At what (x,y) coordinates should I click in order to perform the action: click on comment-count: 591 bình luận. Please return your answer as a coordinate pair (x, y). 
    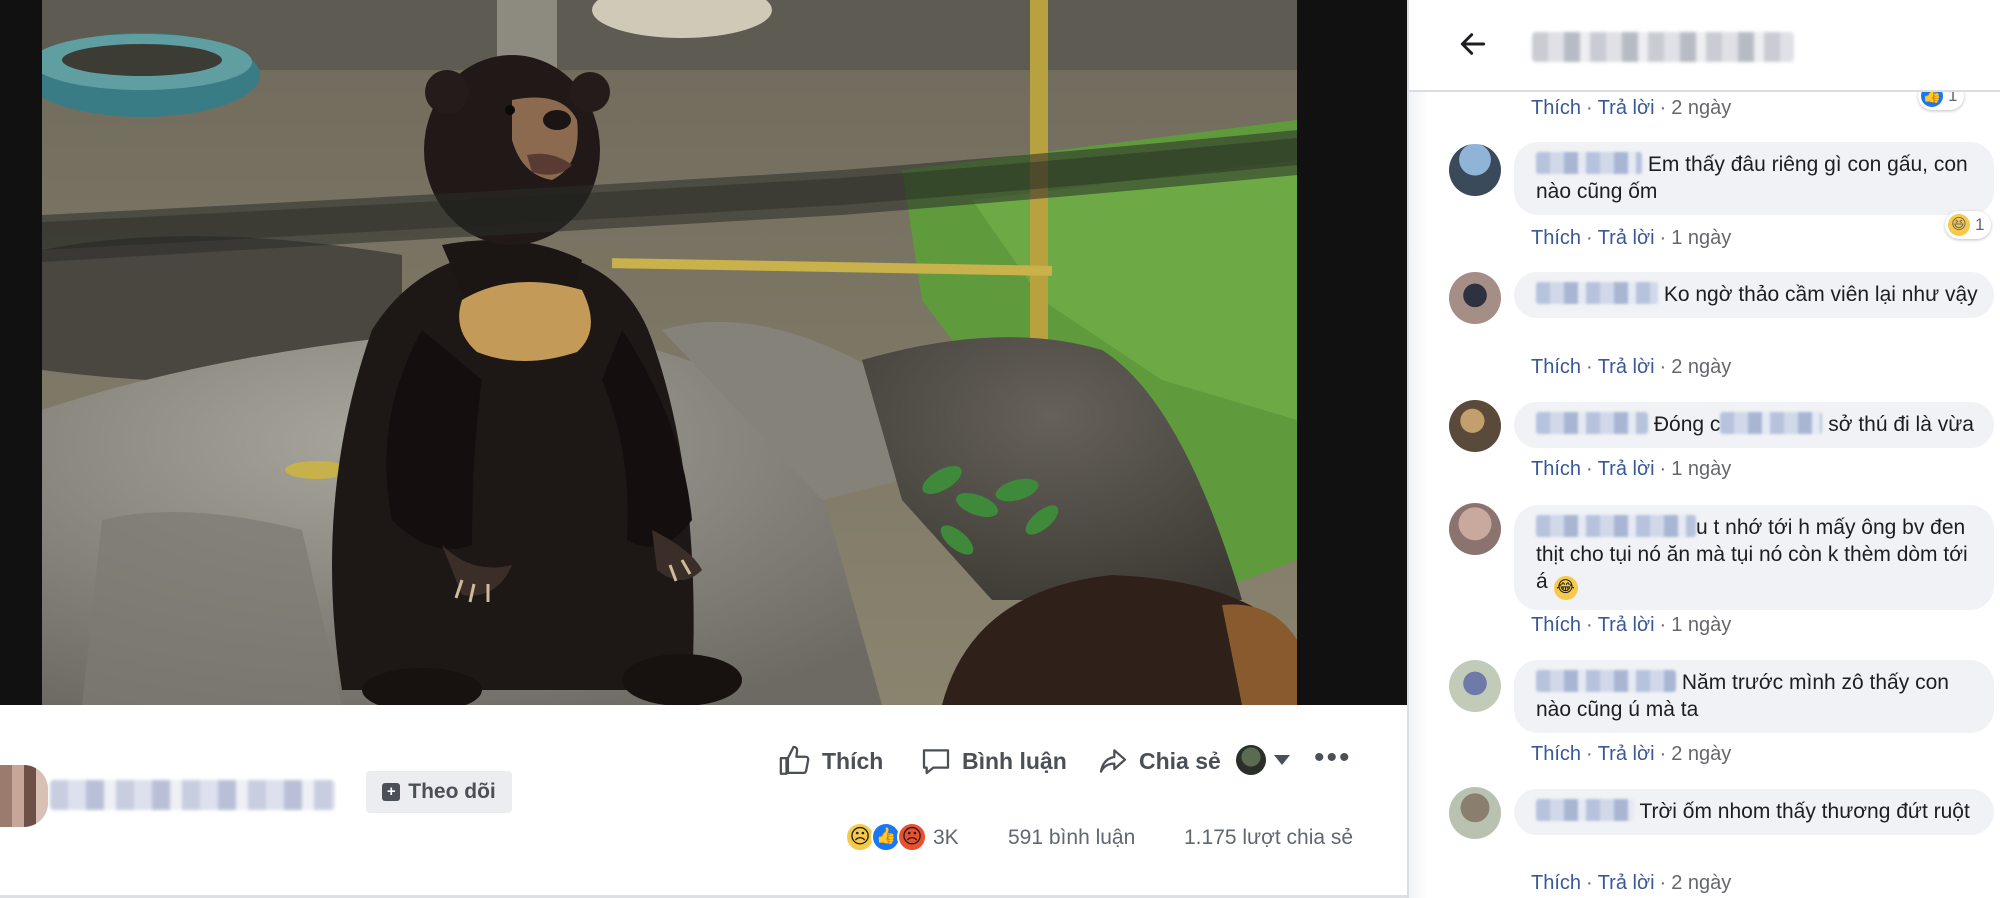
    Looking at the image, I should click on (1071, 838).